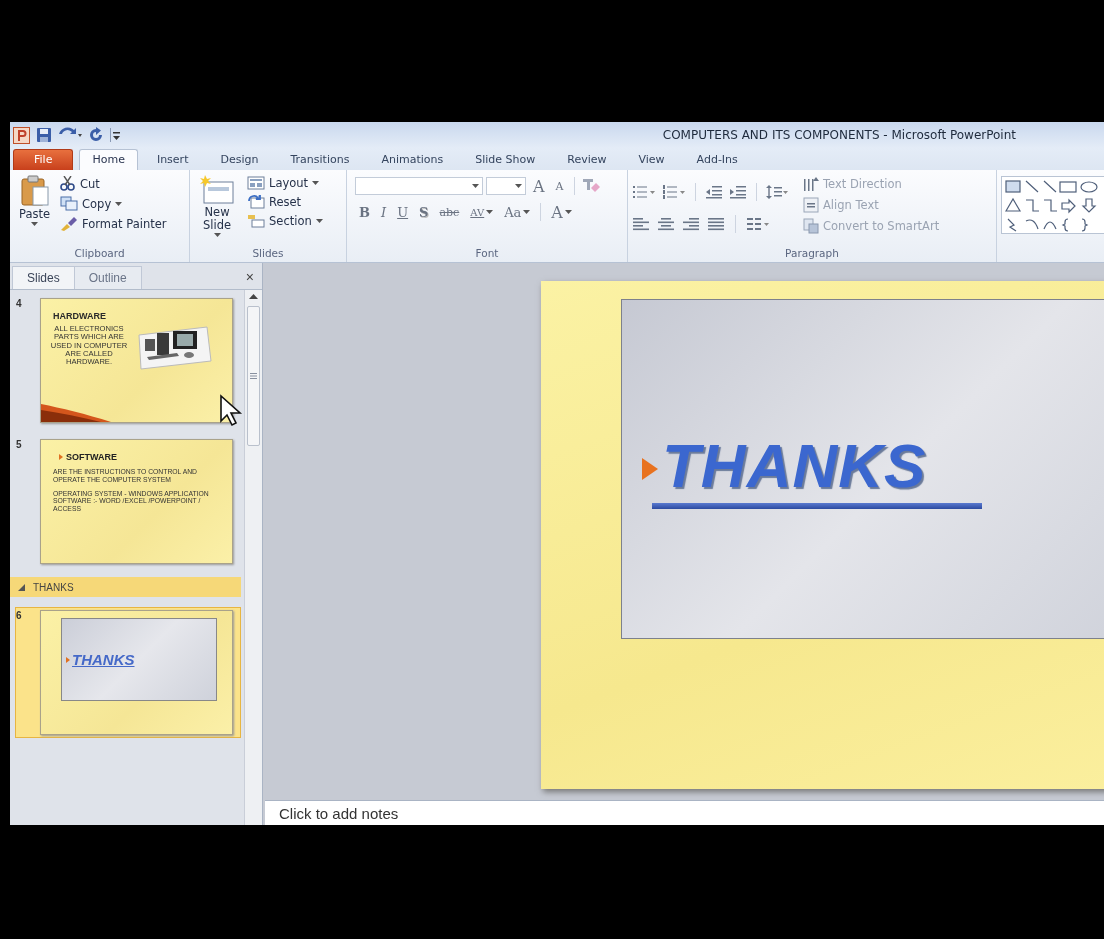 This screenshot has height=939, width=1104. What do you see at coordinates (253, 557) in the screenshot?
I see `scrollbar` at bounding box center [253, 557].